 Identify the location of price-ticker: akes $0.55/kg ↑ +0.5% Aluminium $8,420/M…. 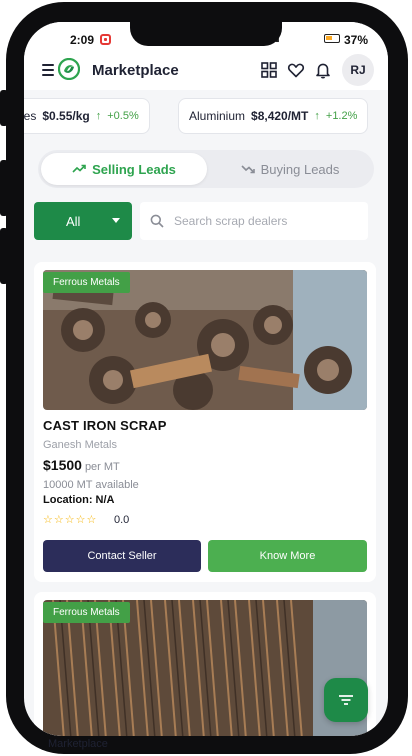
(206, 115).